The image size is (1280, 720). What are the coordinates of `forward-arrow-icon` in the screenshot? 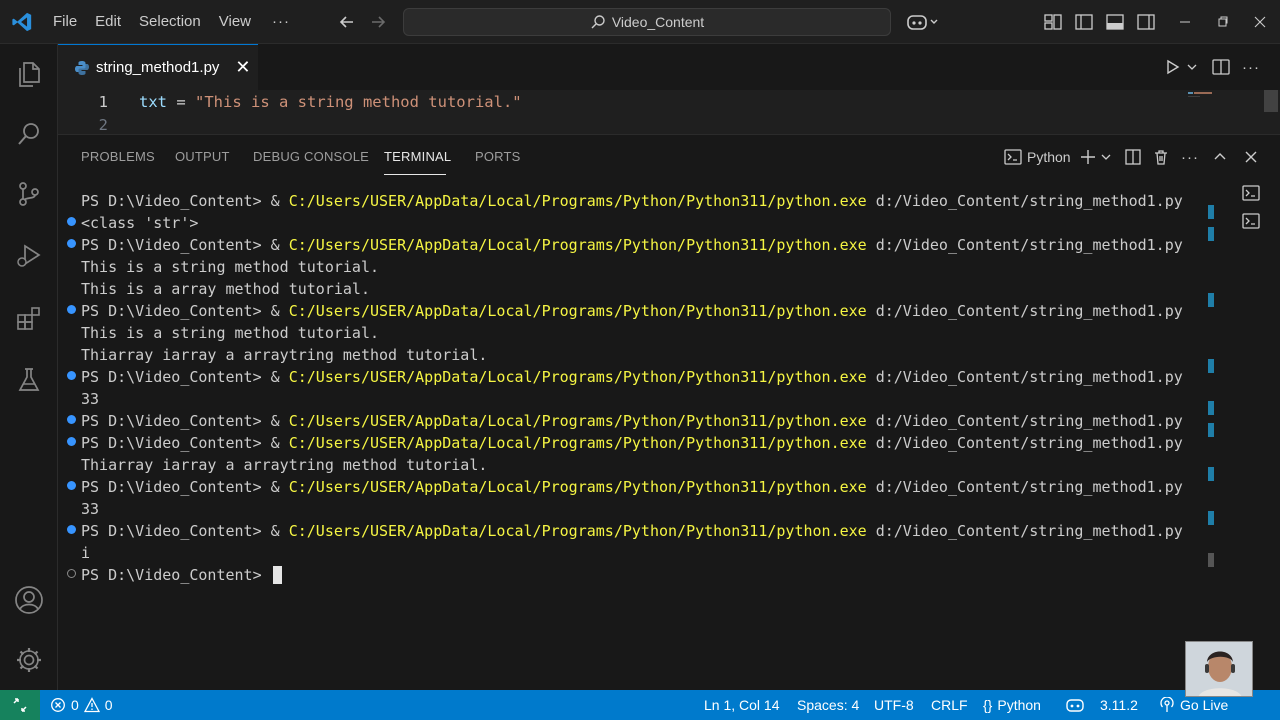 It's located at (378, 22).